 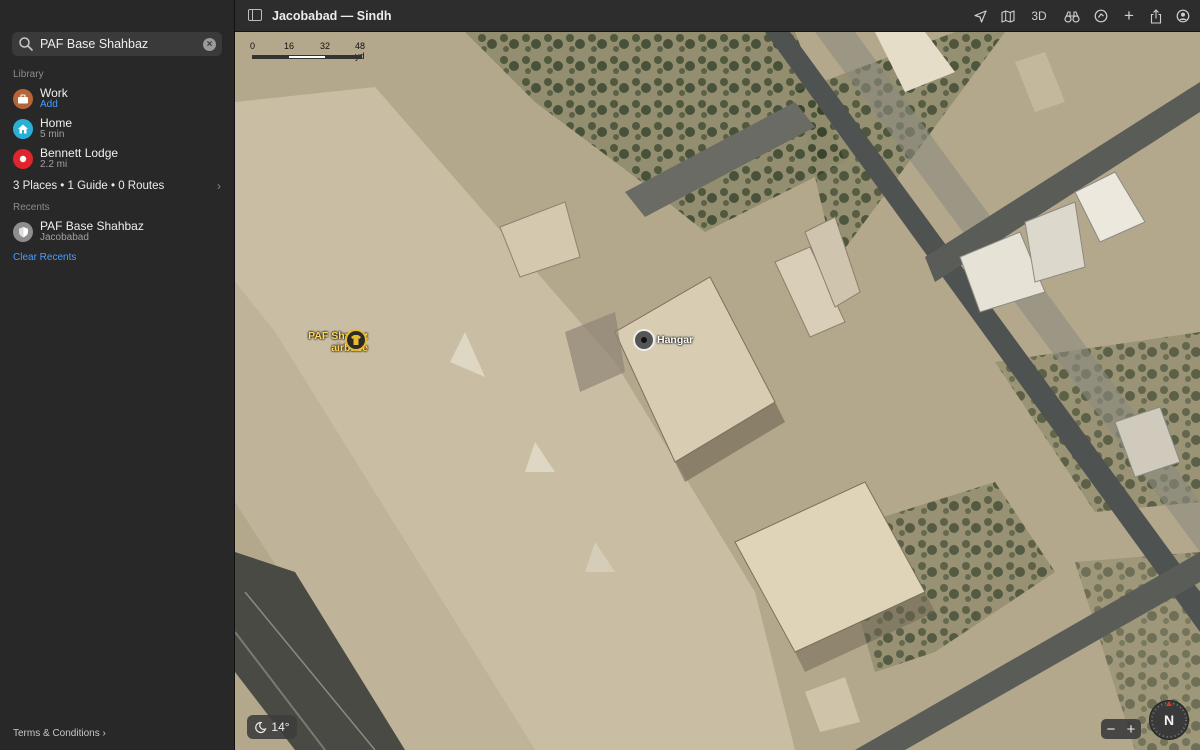 I want to click on location-arrow-icon, so click(x=980, y=16).